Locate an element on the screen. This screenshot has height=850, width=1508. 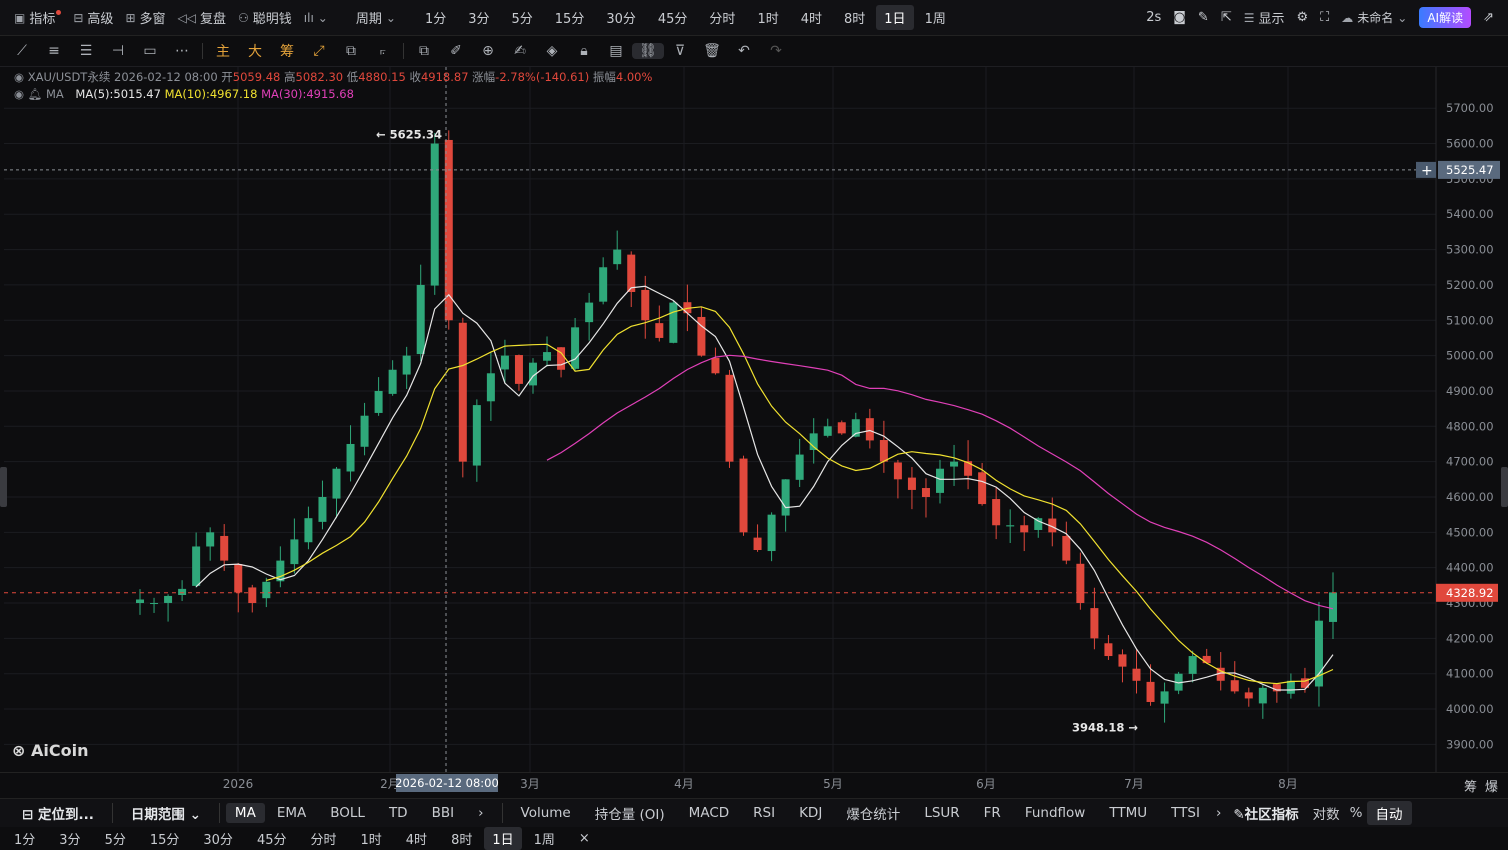
main-indicator-0: MA is located at coordinates (245, 813).